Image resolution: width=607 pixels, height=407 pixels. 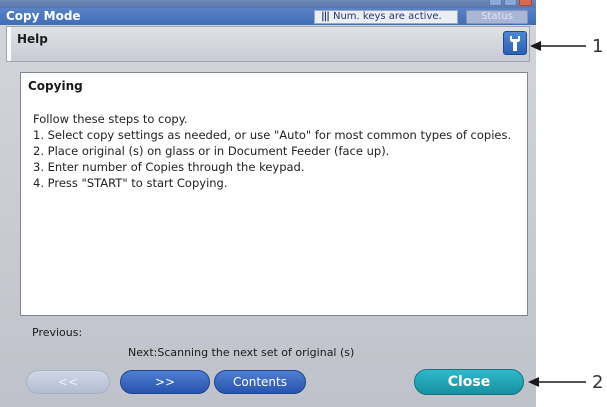 I want to click on status-button: Status, so click(x=497, y=17).